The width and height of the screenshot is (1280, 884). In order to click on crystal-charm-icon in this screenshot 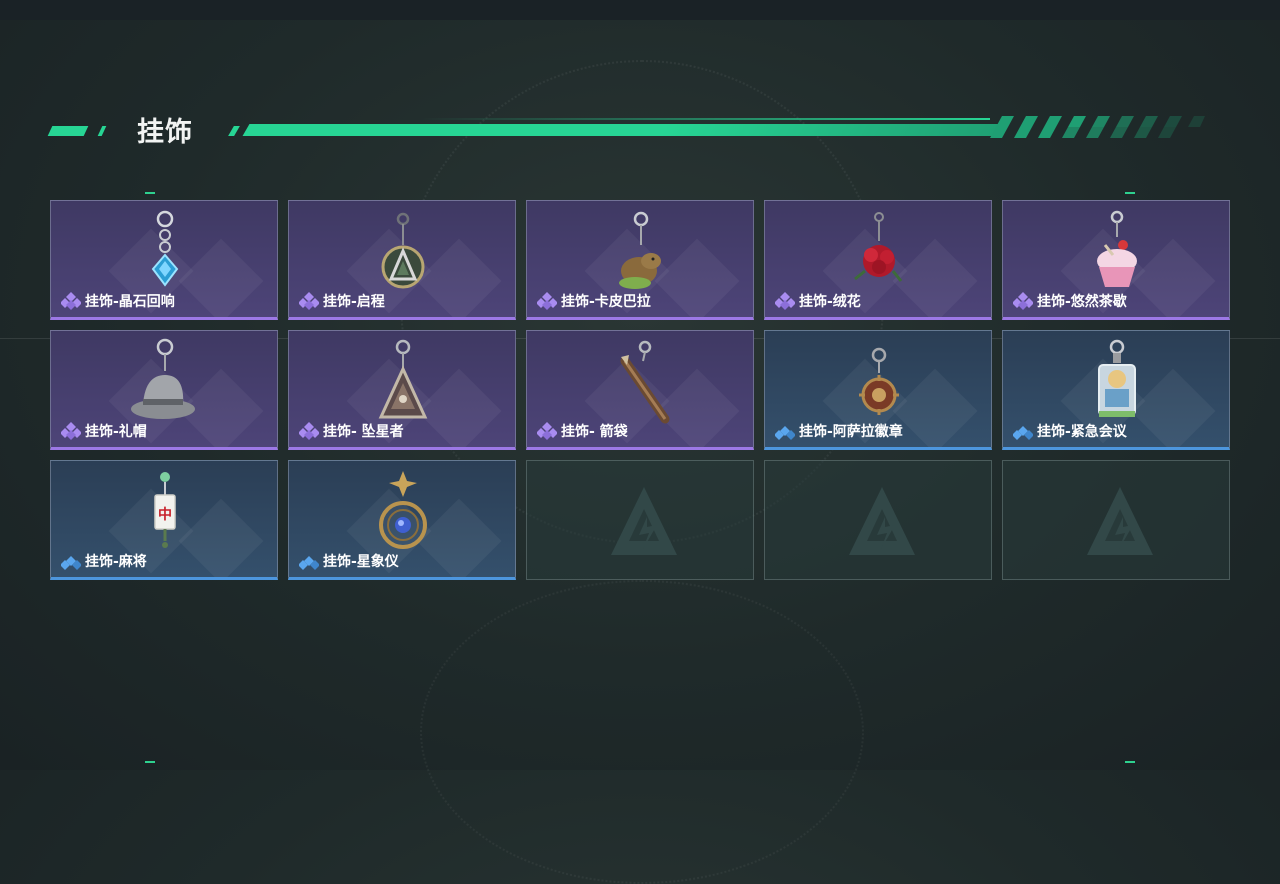, I will do `click(165, 248)`.